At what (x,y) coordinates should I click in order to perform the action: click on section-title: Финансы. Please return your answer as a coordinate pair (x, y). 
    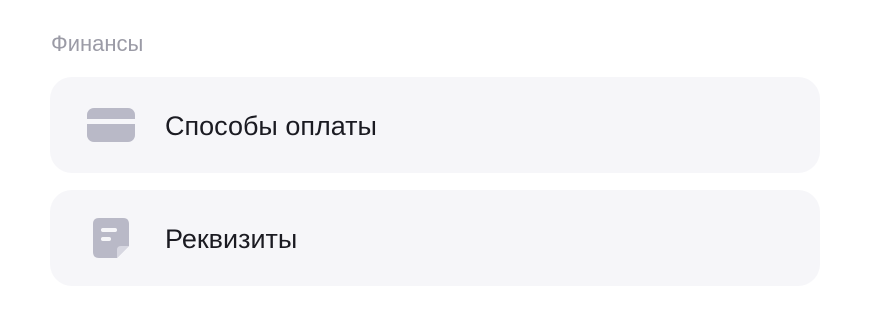
    Looking at the image, I should click on (97, 43).